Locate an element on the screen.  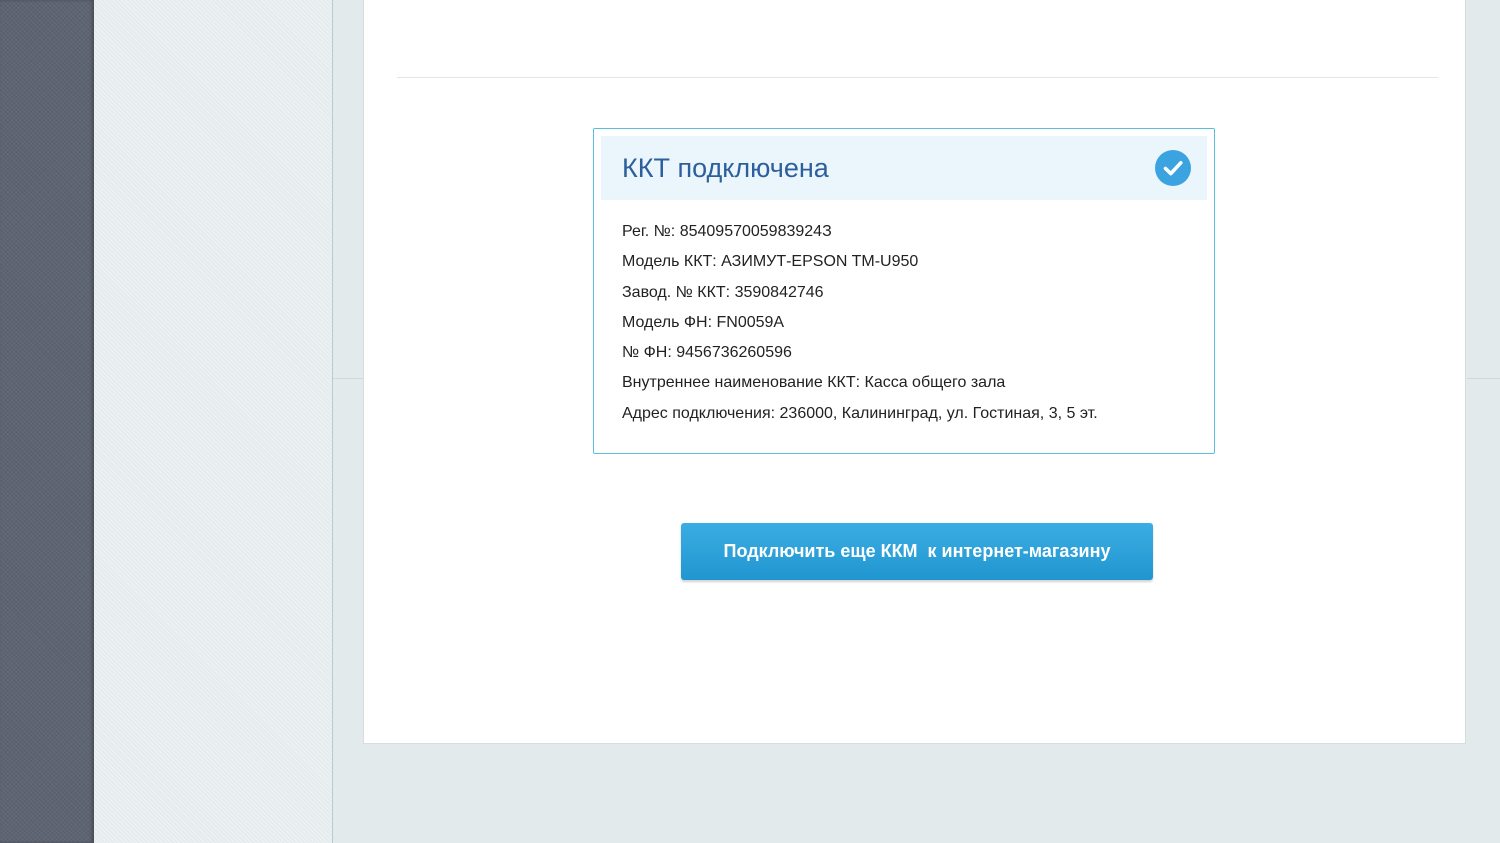
kkt-model: Модель ККТ: АЗИМУТ-EPSON TM-U950 is located at coordinates (770, 262).